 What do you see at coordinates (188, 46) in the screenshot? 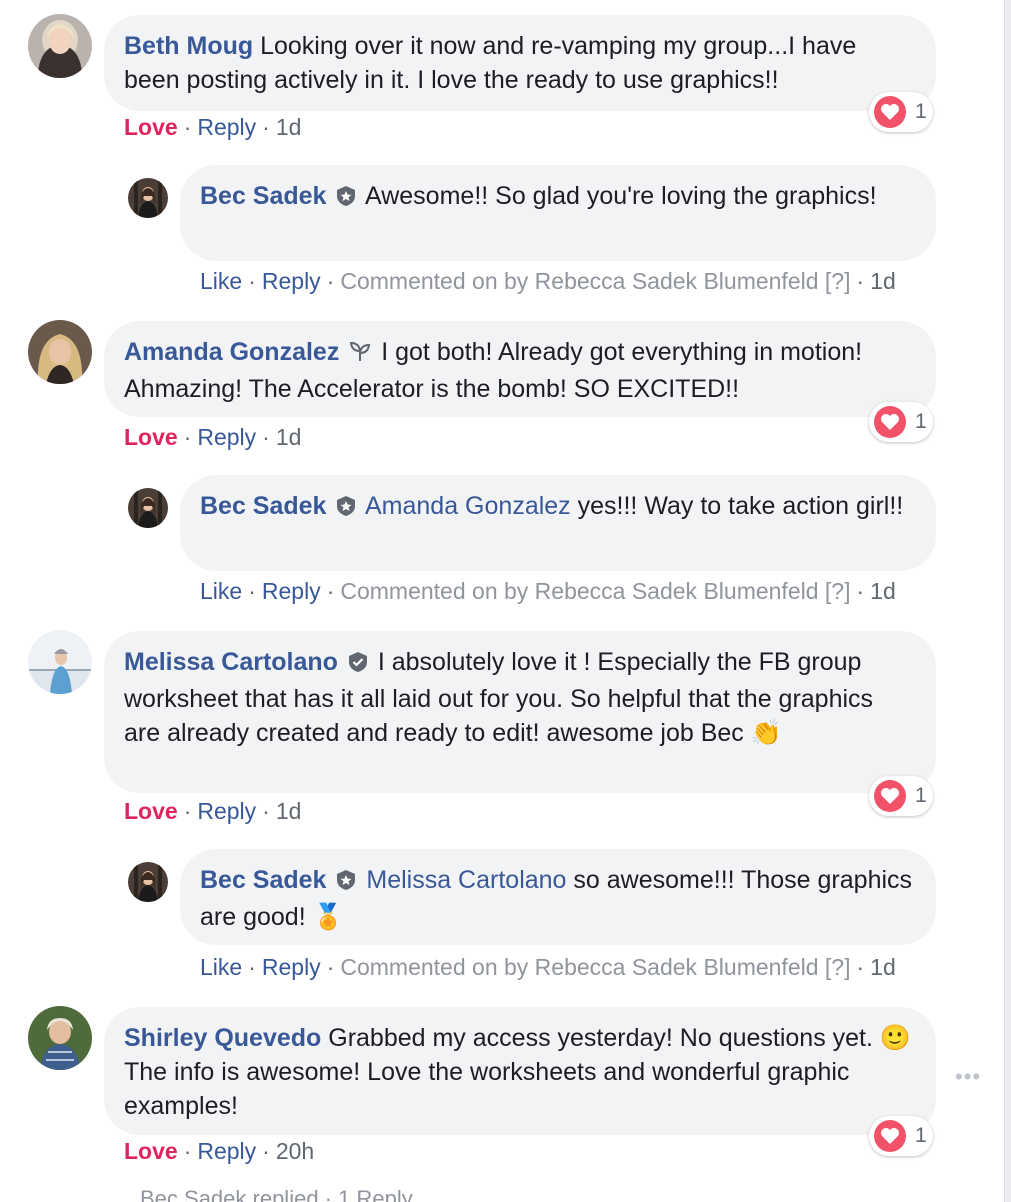
I see `comment-author: Beth Moug` at bounding box center [188, 46].